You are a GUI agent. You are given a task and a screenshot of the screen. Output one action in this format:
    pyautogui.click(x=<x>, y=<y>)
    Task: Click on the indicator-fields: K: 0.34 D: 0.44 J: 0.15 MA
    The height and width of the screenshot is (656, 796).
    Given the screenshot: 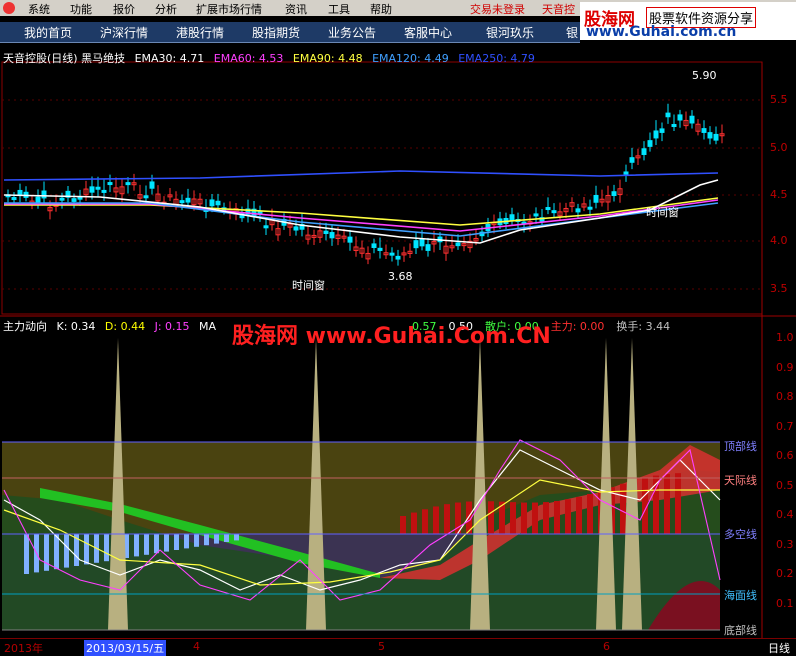 What is the action you would take?
    pyautogui.click(x=134, y=326)
    